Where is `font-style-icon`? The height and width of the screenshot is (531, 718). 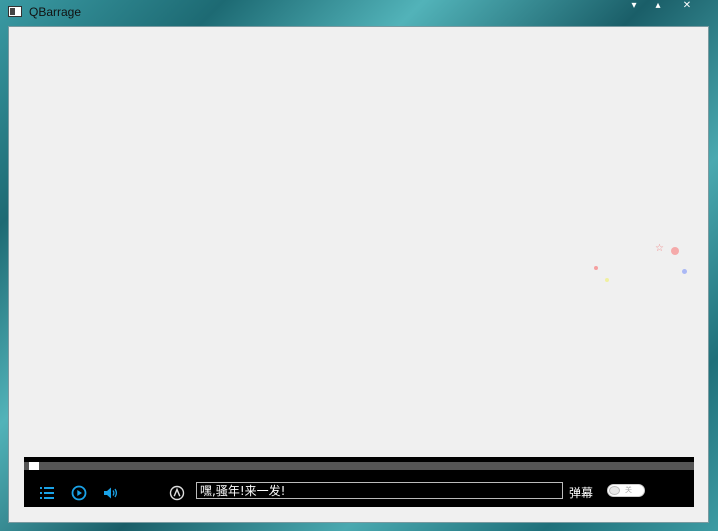 font-style-icon is located at coordinates (177, 493).